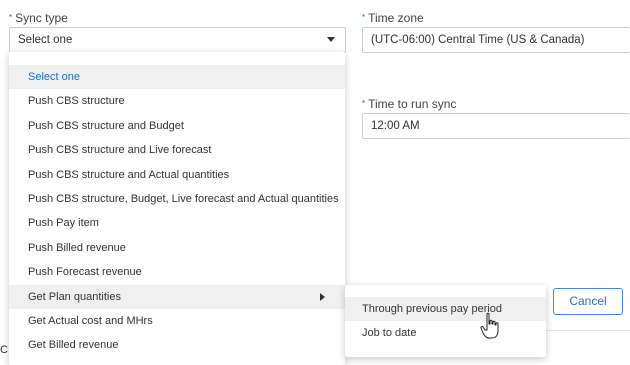  I want to click on chevron-right-icon, so click(322, 296).